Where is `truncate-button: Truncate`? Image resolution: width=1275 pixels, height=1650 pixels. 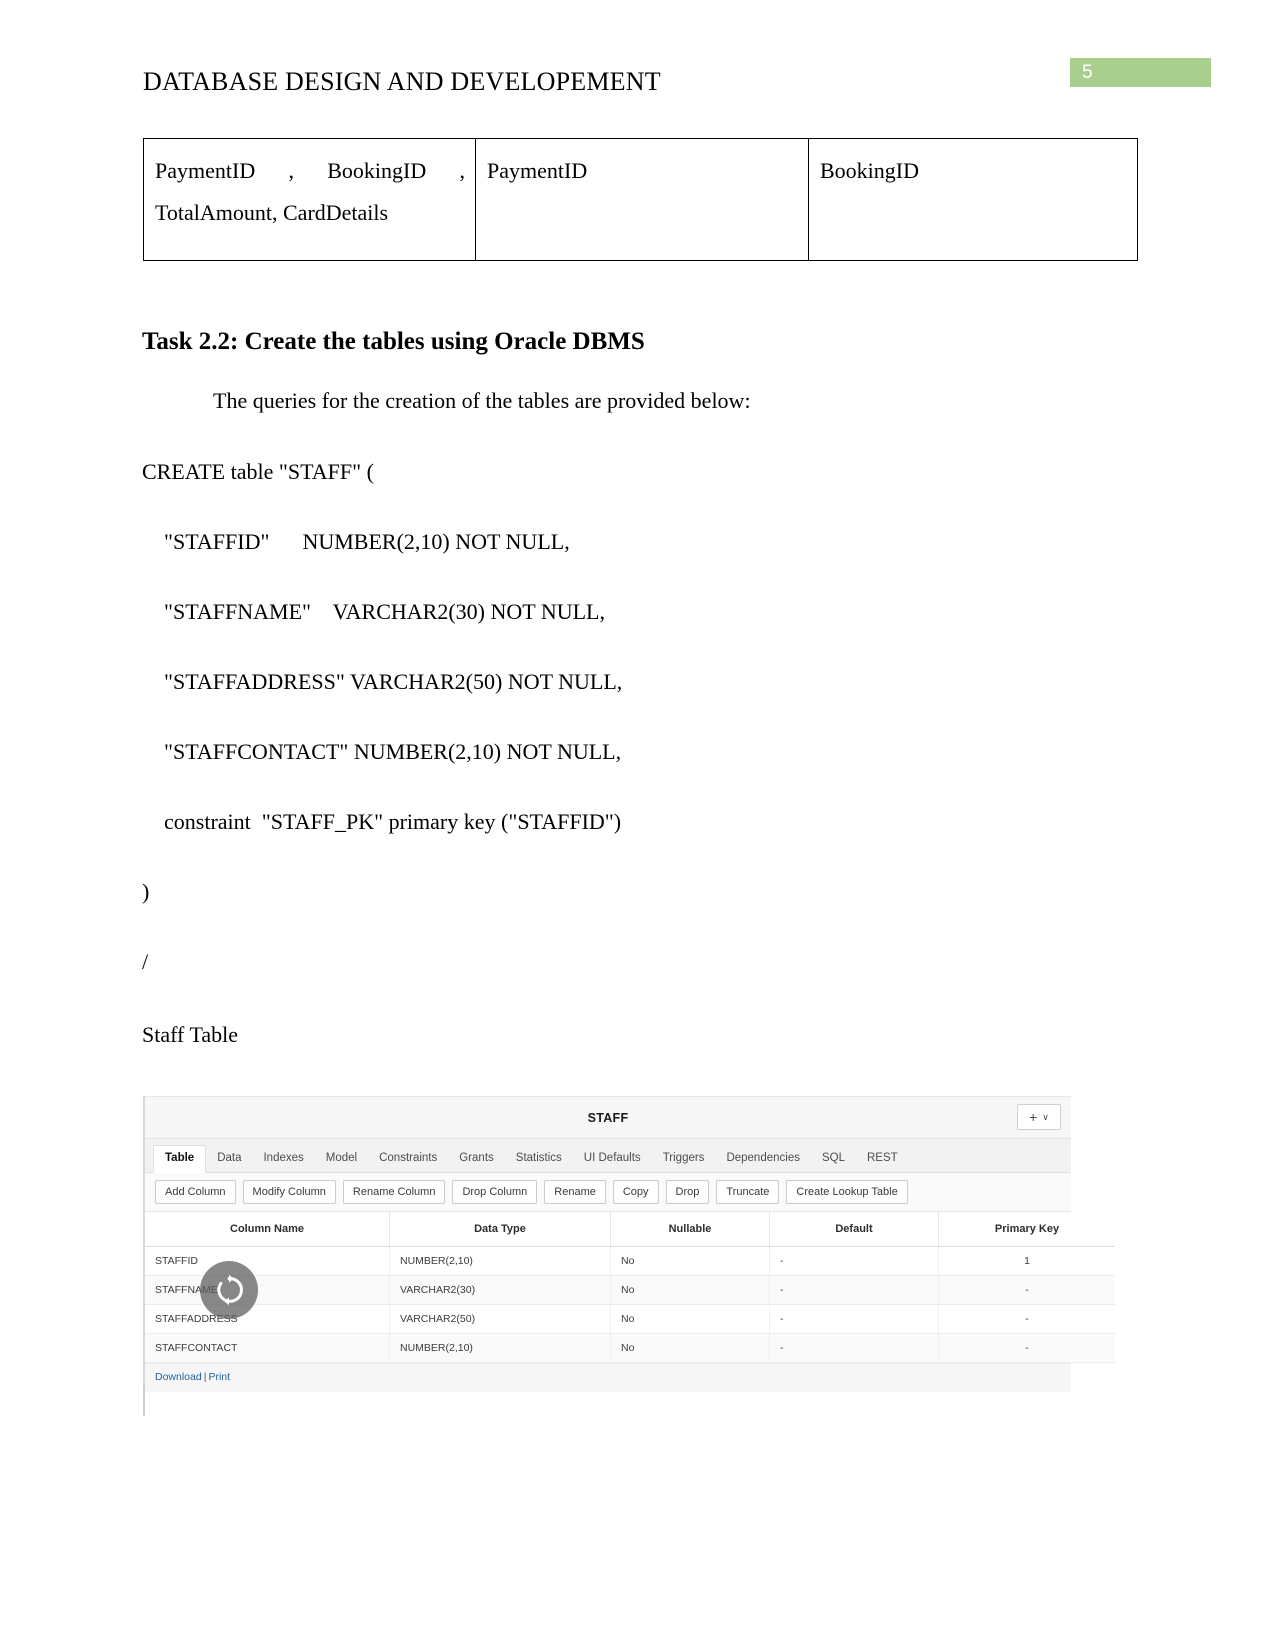 truncate-button: Truncate is located at coordinates (748, 1192).